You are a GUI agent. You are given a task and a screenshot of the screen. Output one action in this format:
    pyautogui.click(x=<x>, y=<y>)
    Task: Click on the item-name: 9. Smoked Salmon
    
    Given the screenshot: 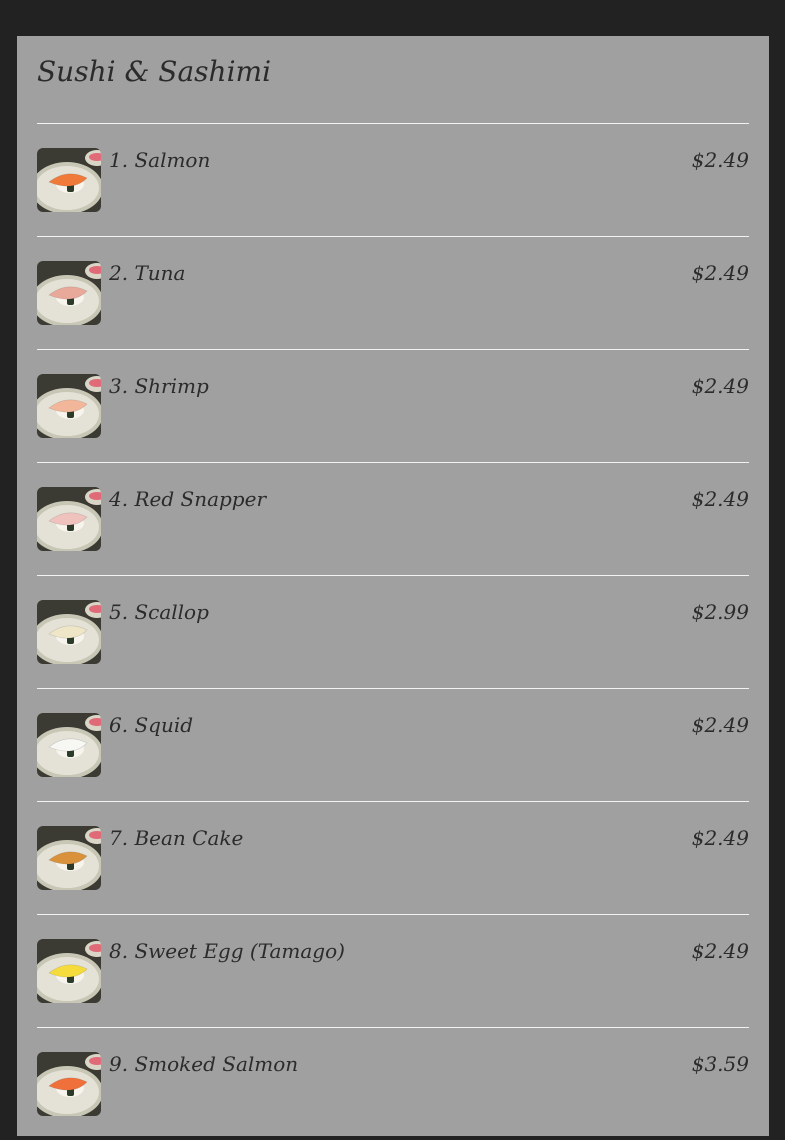 What is the action you would take?
    pyautogui.click(x=203, y=1064)
    